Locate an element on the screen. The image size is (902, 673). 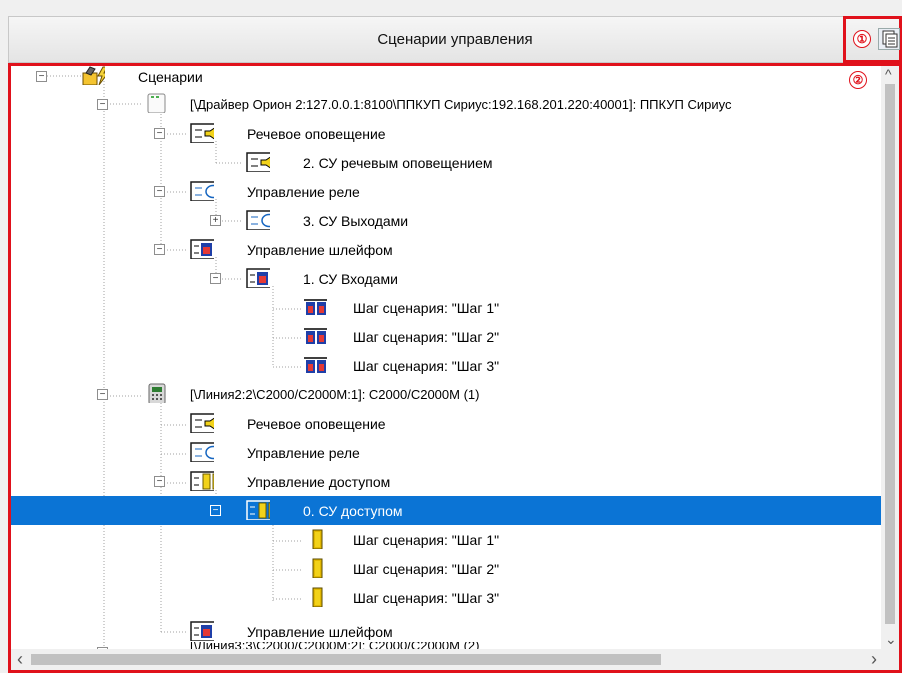
tree-row-loop-step: Шаг сценария: "Шаг 1" is located at coordinates (447, 307).